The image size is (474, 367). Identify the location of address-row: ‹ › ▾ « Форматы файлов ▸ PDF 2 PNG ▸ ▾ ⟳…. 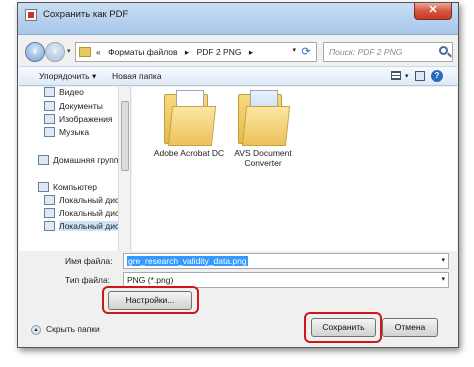
(239, 52).